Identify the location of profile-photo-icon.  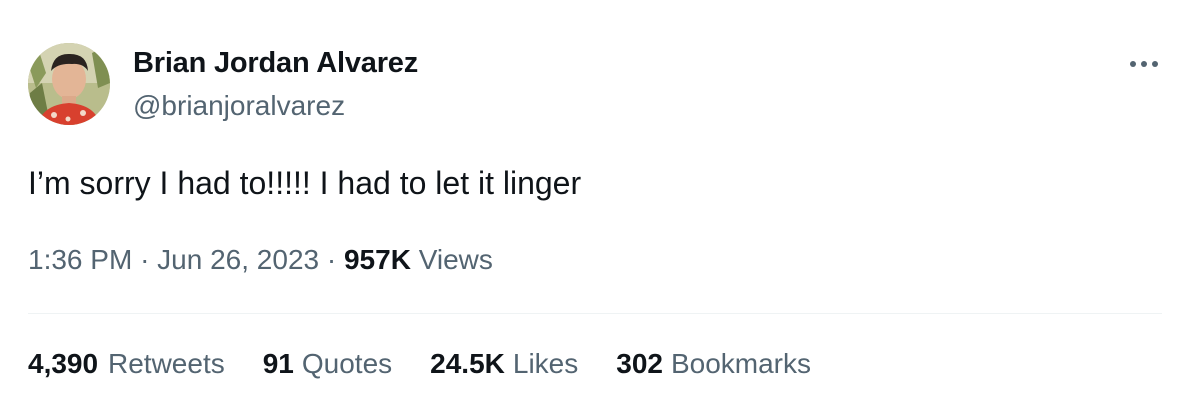
(69, 84).